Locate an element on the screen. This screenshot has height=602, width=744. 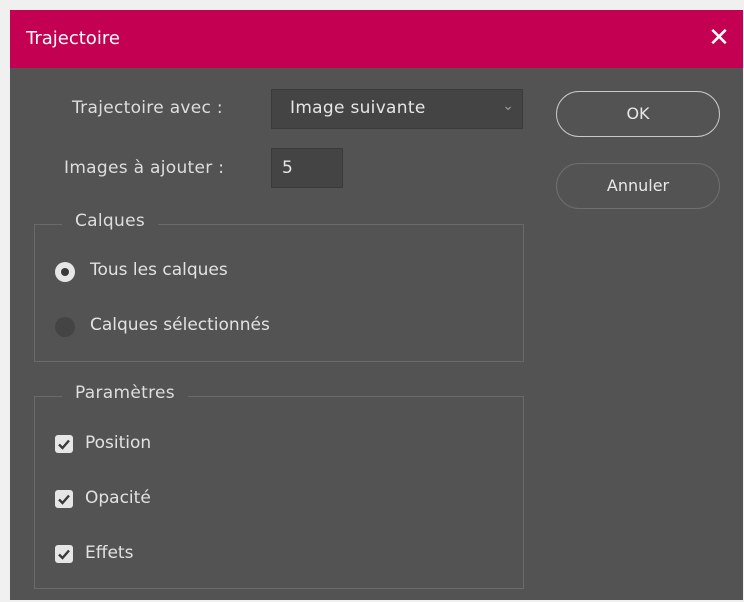
frames-input: 5 is located at coordinates (307, 168).